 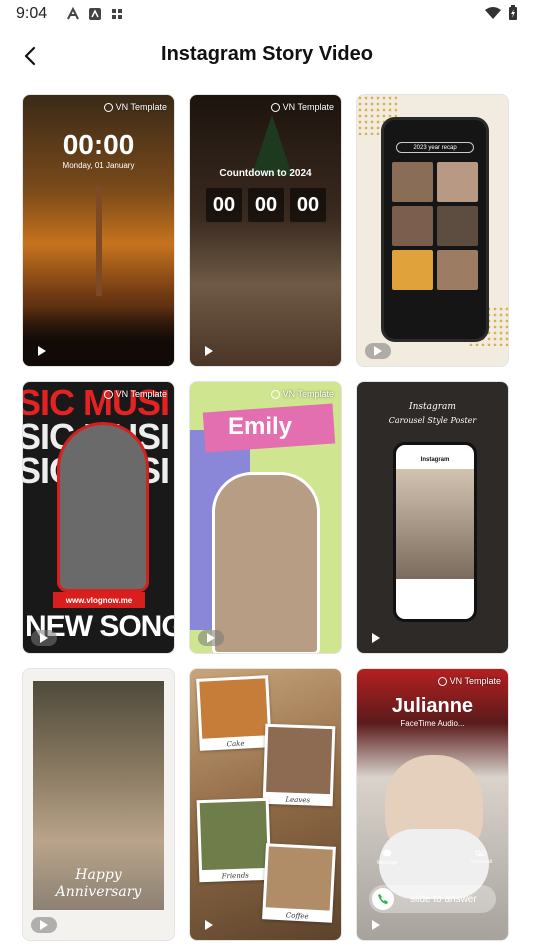 I want to click on polaroid-caption: Coffee, so click(x=297, y=916).